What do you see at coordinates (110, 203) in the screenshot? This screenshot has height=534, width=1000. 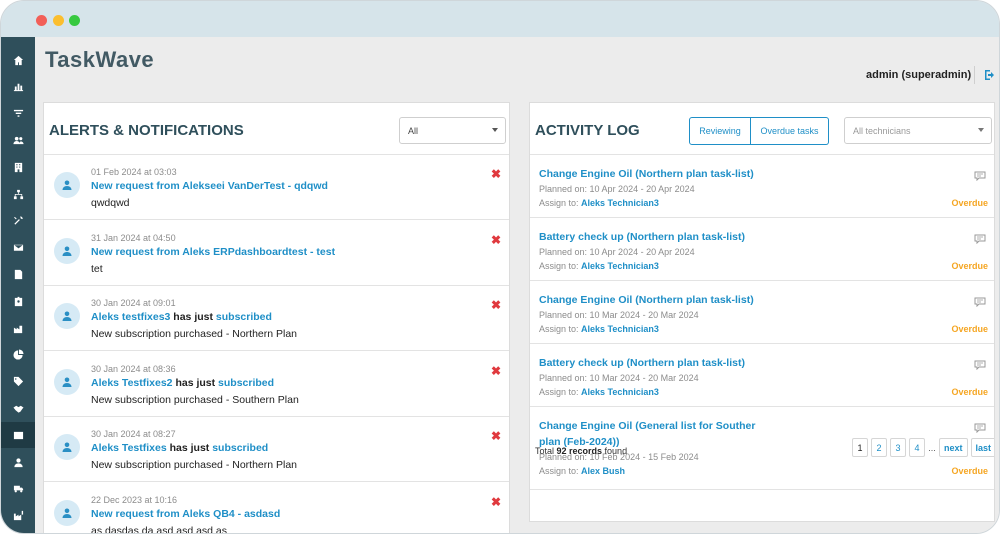 I see `alert-body: qwdqwd` at bounding box center [110, 203].